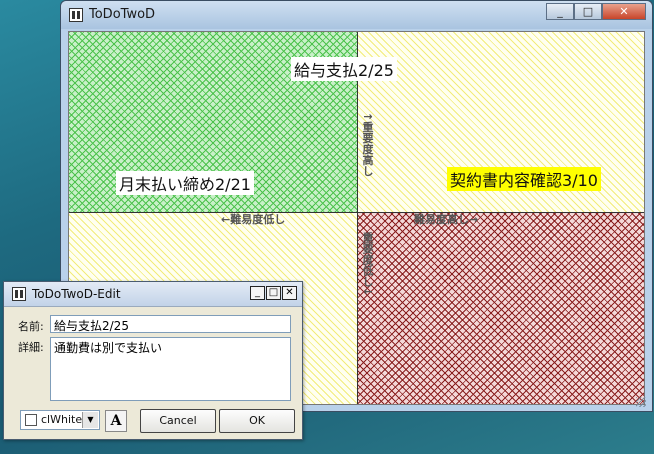 The image size is (654, 454). I want to click on color-select-value: clWhite, so click(62, 419).